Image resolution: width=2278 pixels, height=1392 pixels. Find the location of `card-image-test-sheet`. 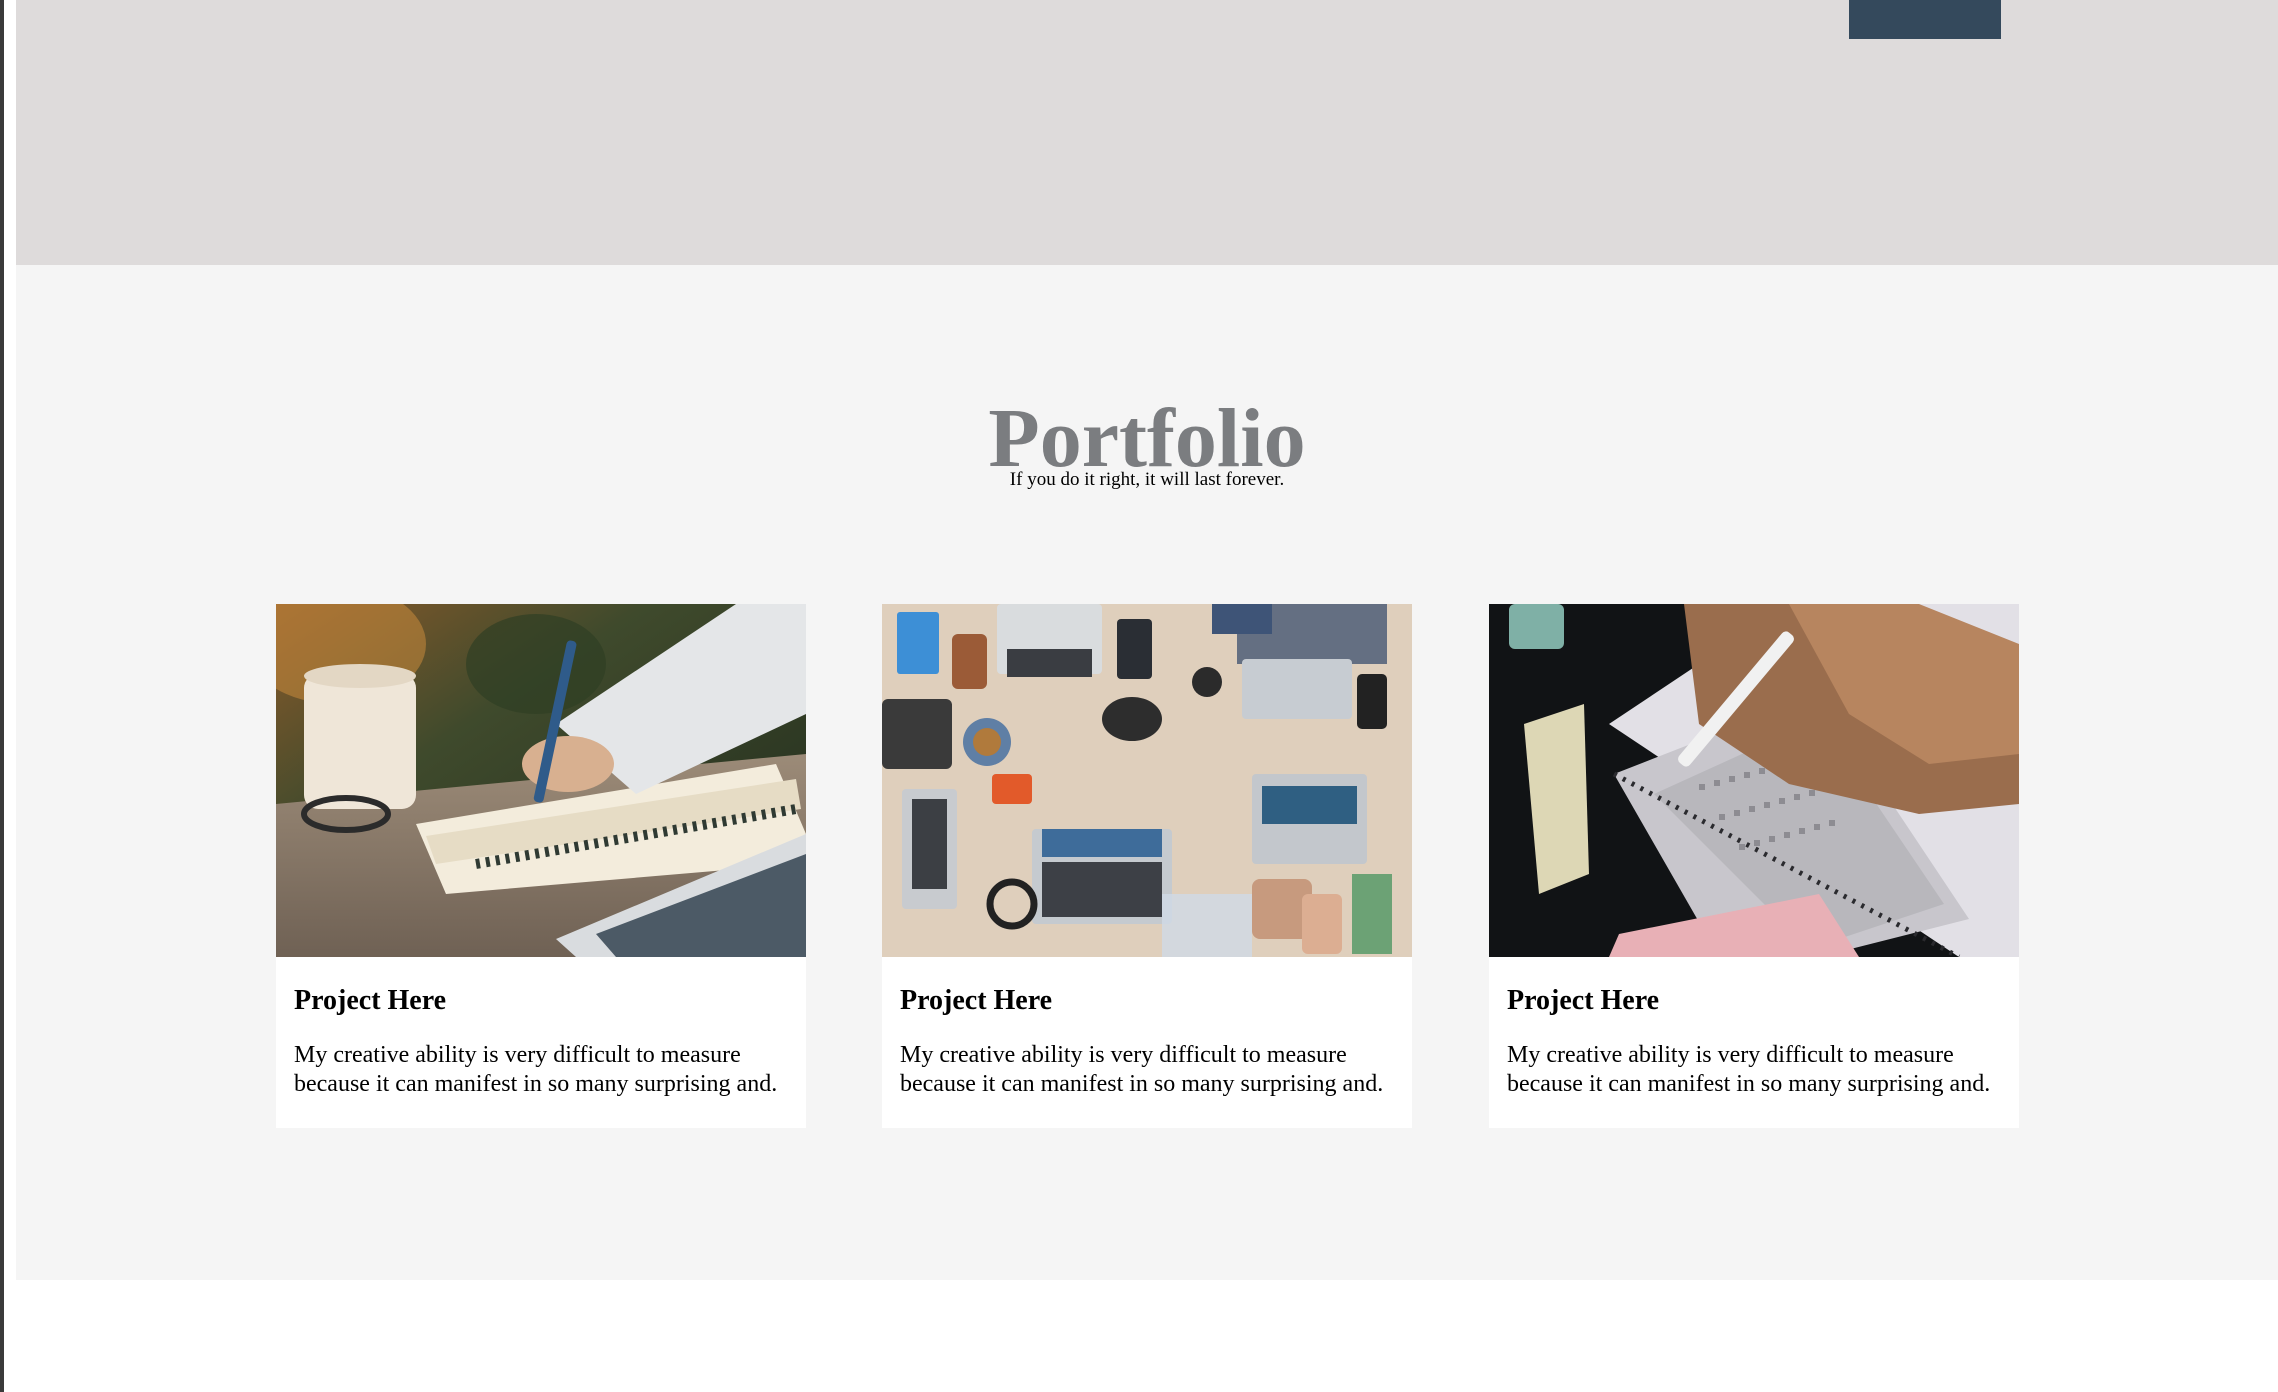

card-image-test-sheet is located at coordinates (1754, 780).